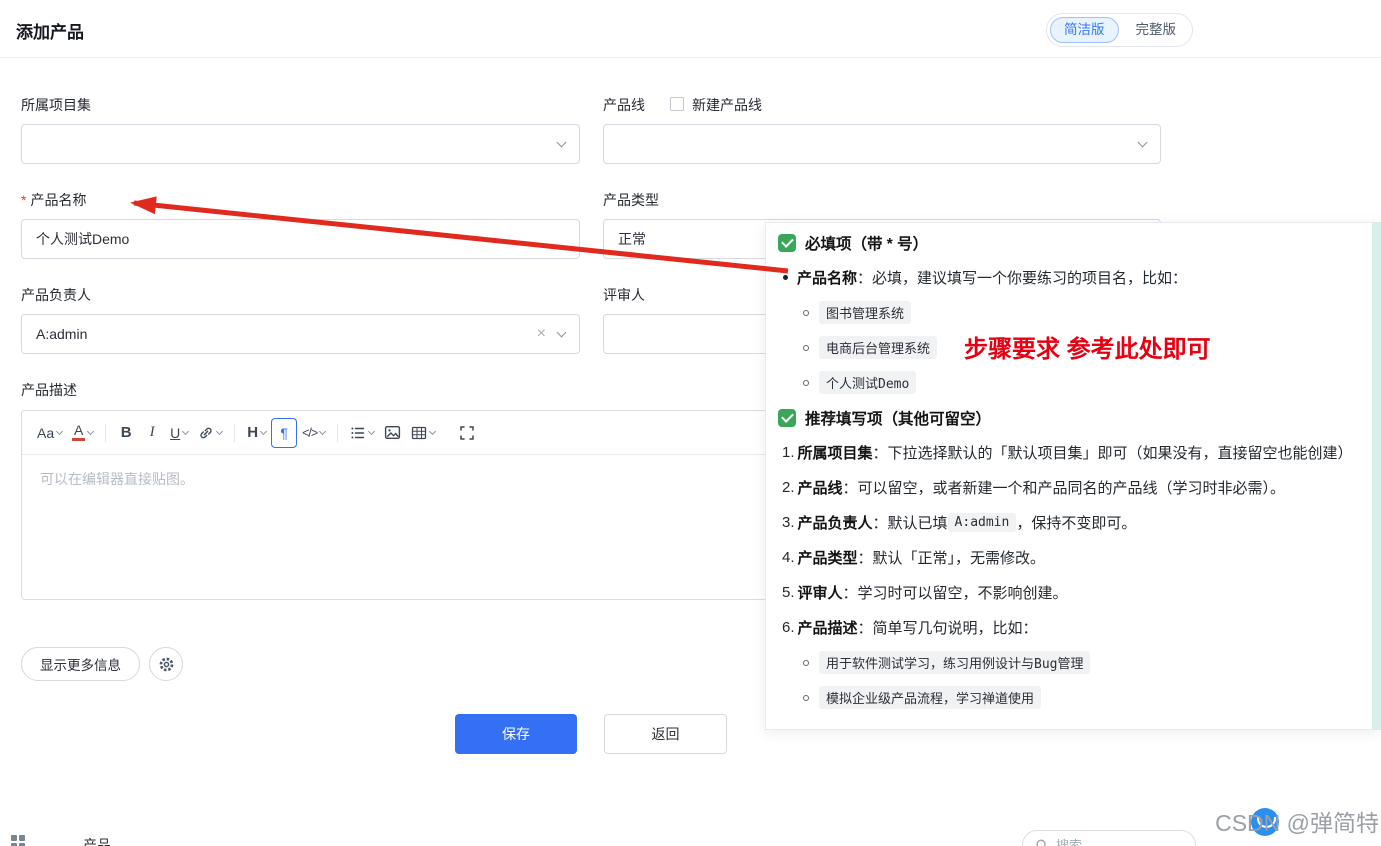 This screenshot has height=846, width=1381. I want to click on code-button: </>, so click(313, 433).